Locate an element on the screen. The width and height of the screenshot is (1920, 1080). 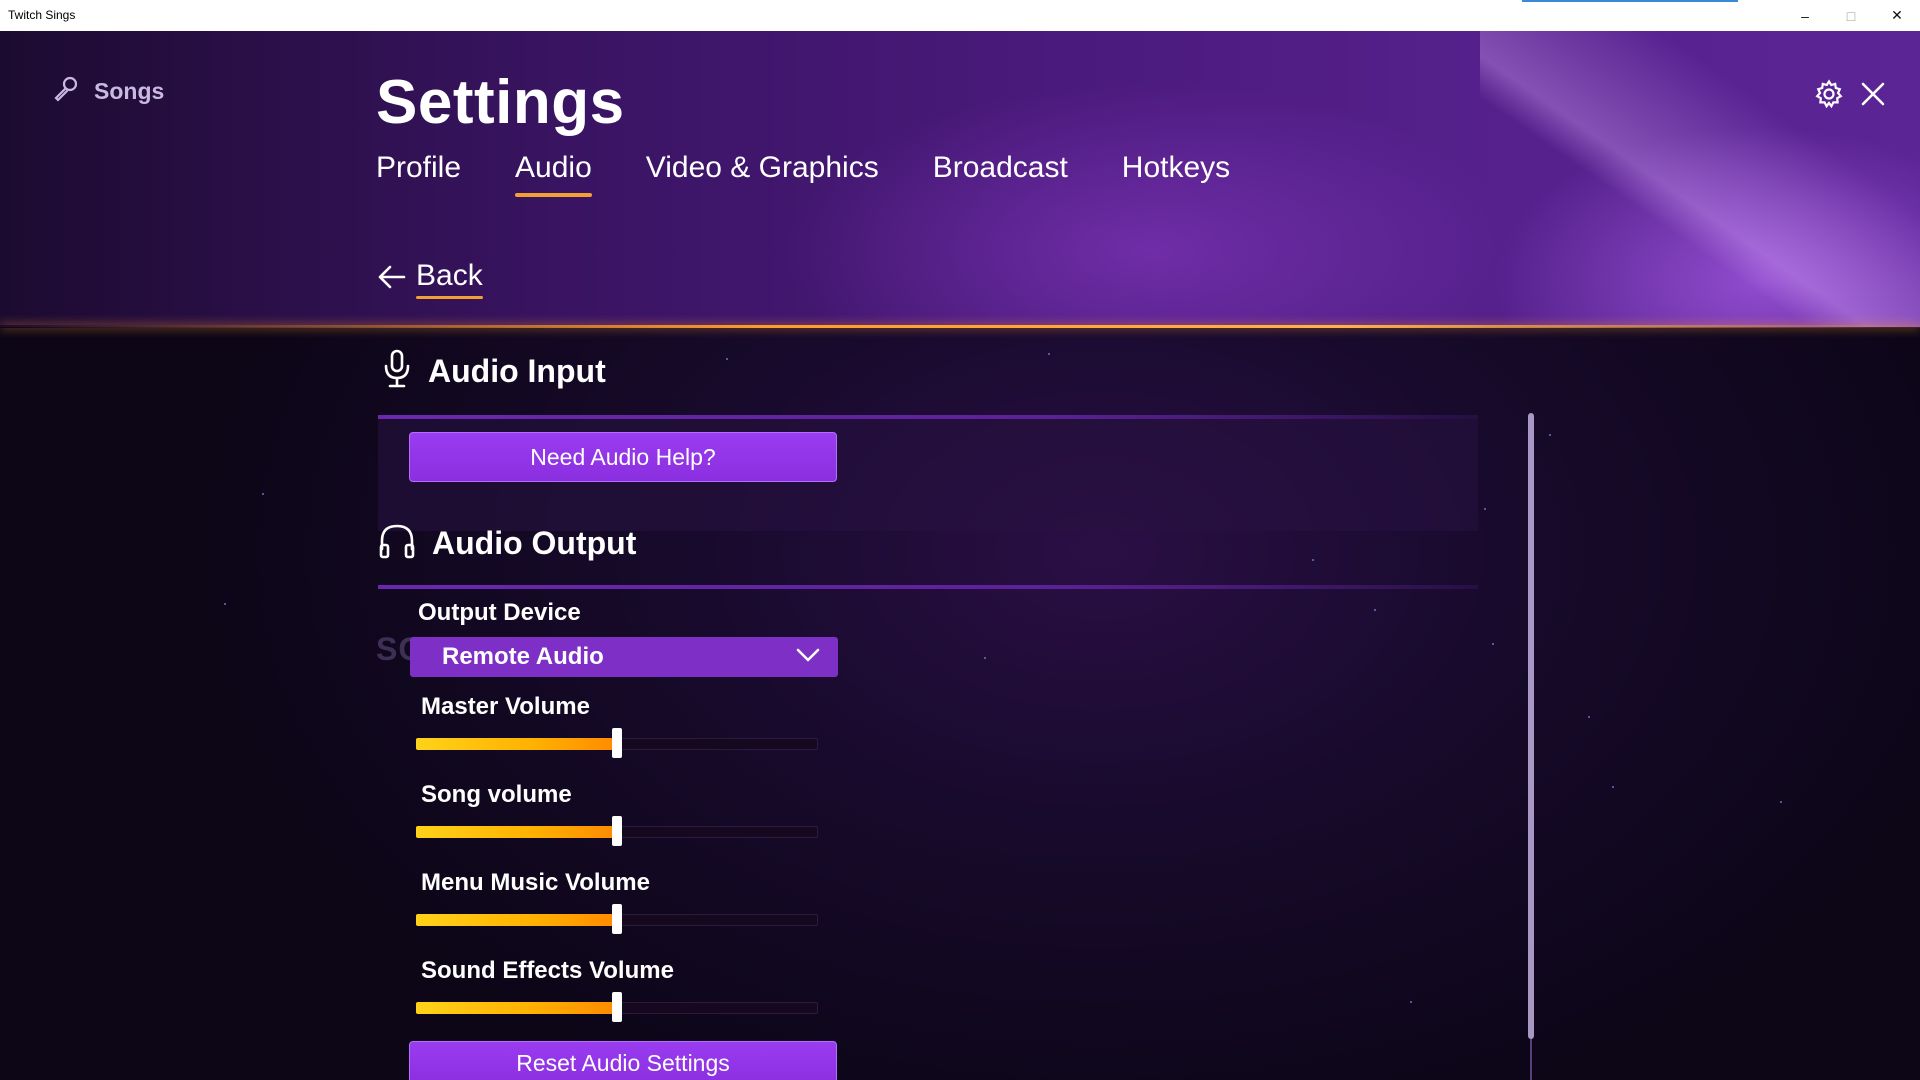
song-volume-slider is located at coordinates (617, 831).